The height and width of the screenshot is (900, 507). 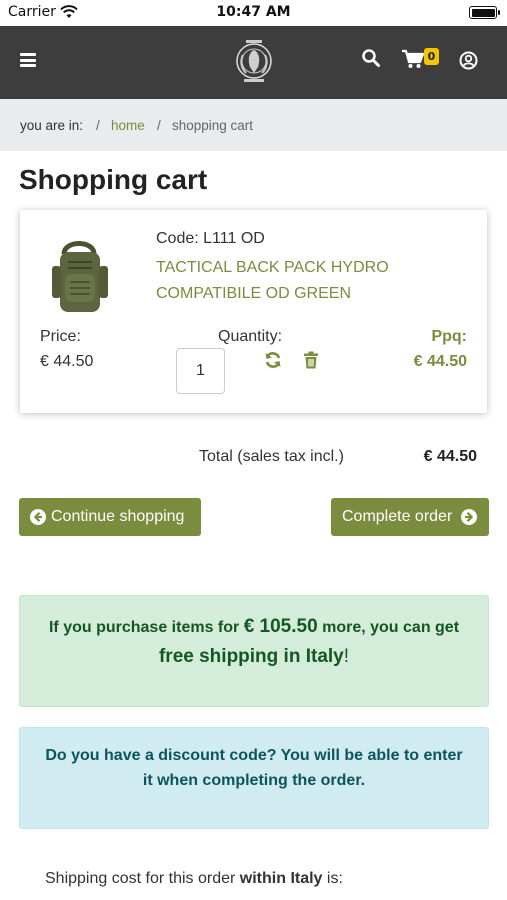 I want to click on free-shipping-headline: free shipping in Italy!, so click(x=254, y=657).